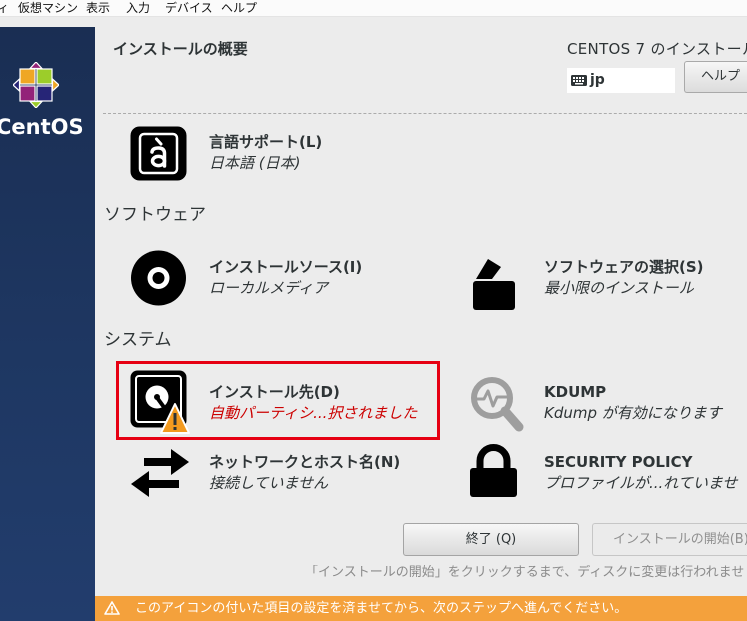 This screenshot has height=621, width=747. I want to click on header-divider, so click(425, 113).